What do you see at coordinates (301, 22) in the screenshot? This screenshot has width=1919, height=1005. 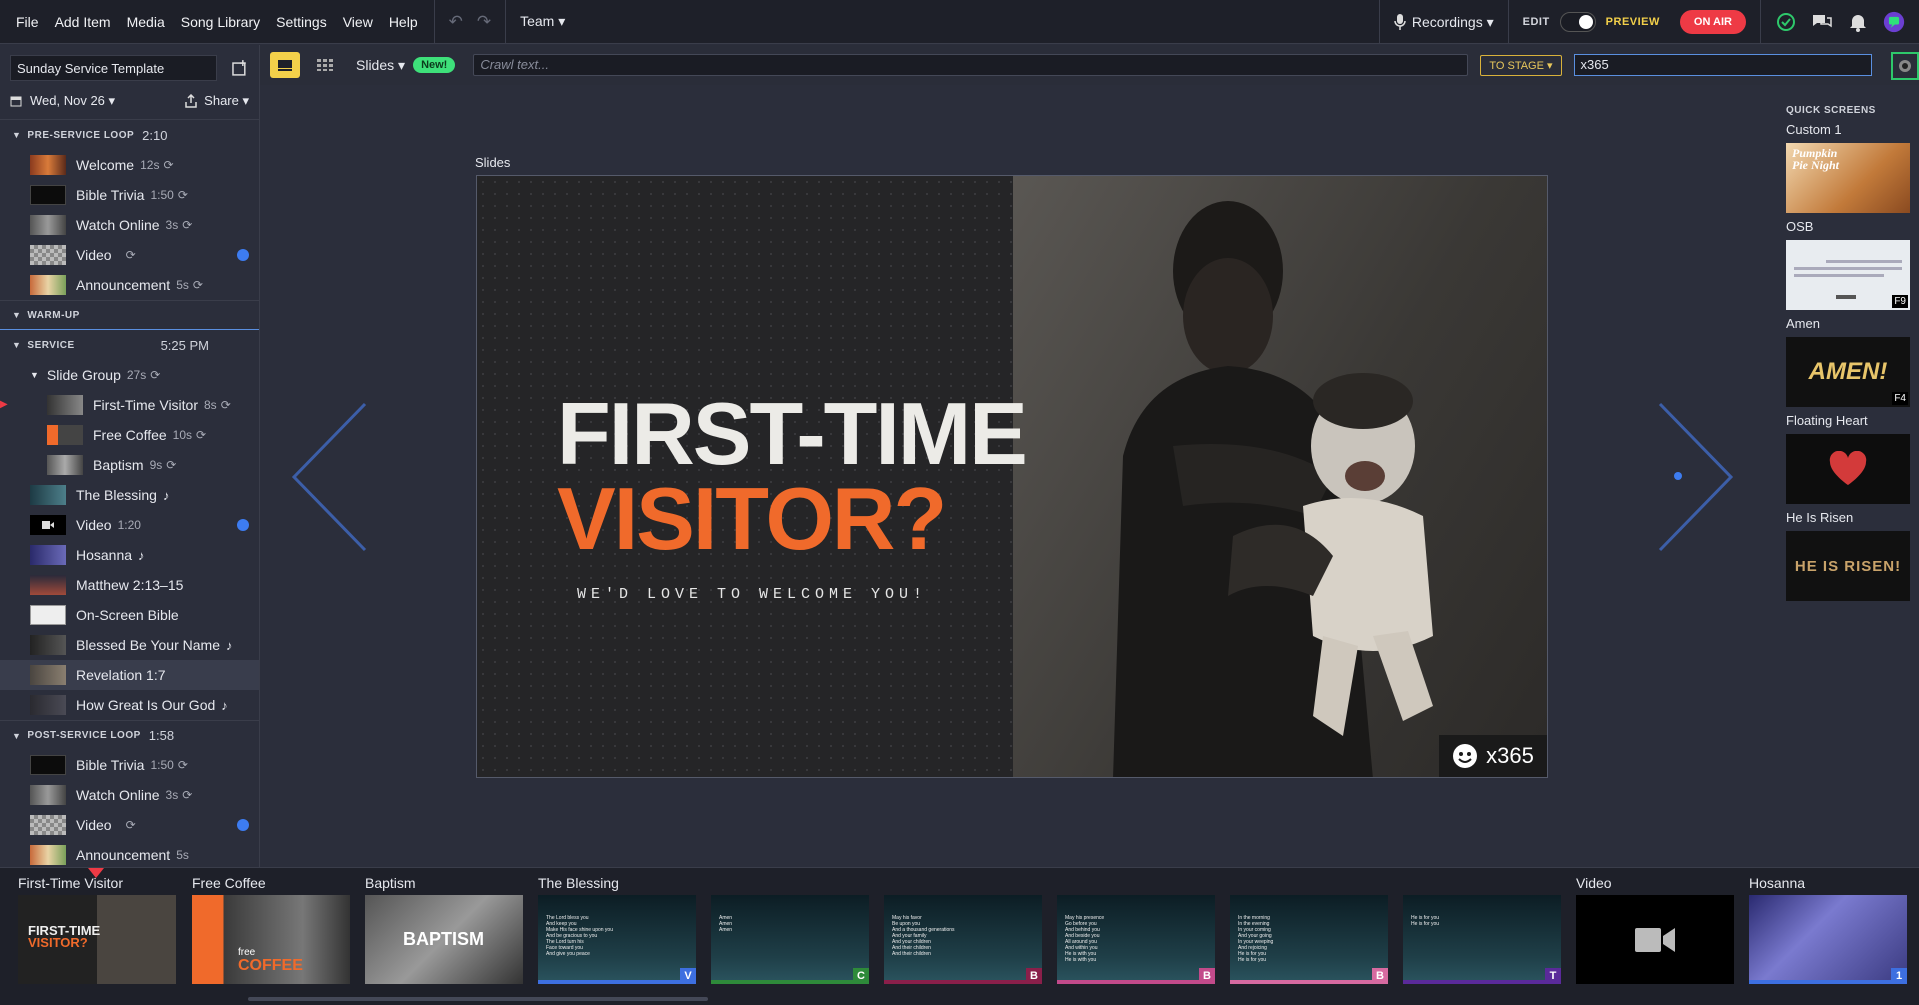 I see `menu-settings: Settings` at bounding box center [301, 22].